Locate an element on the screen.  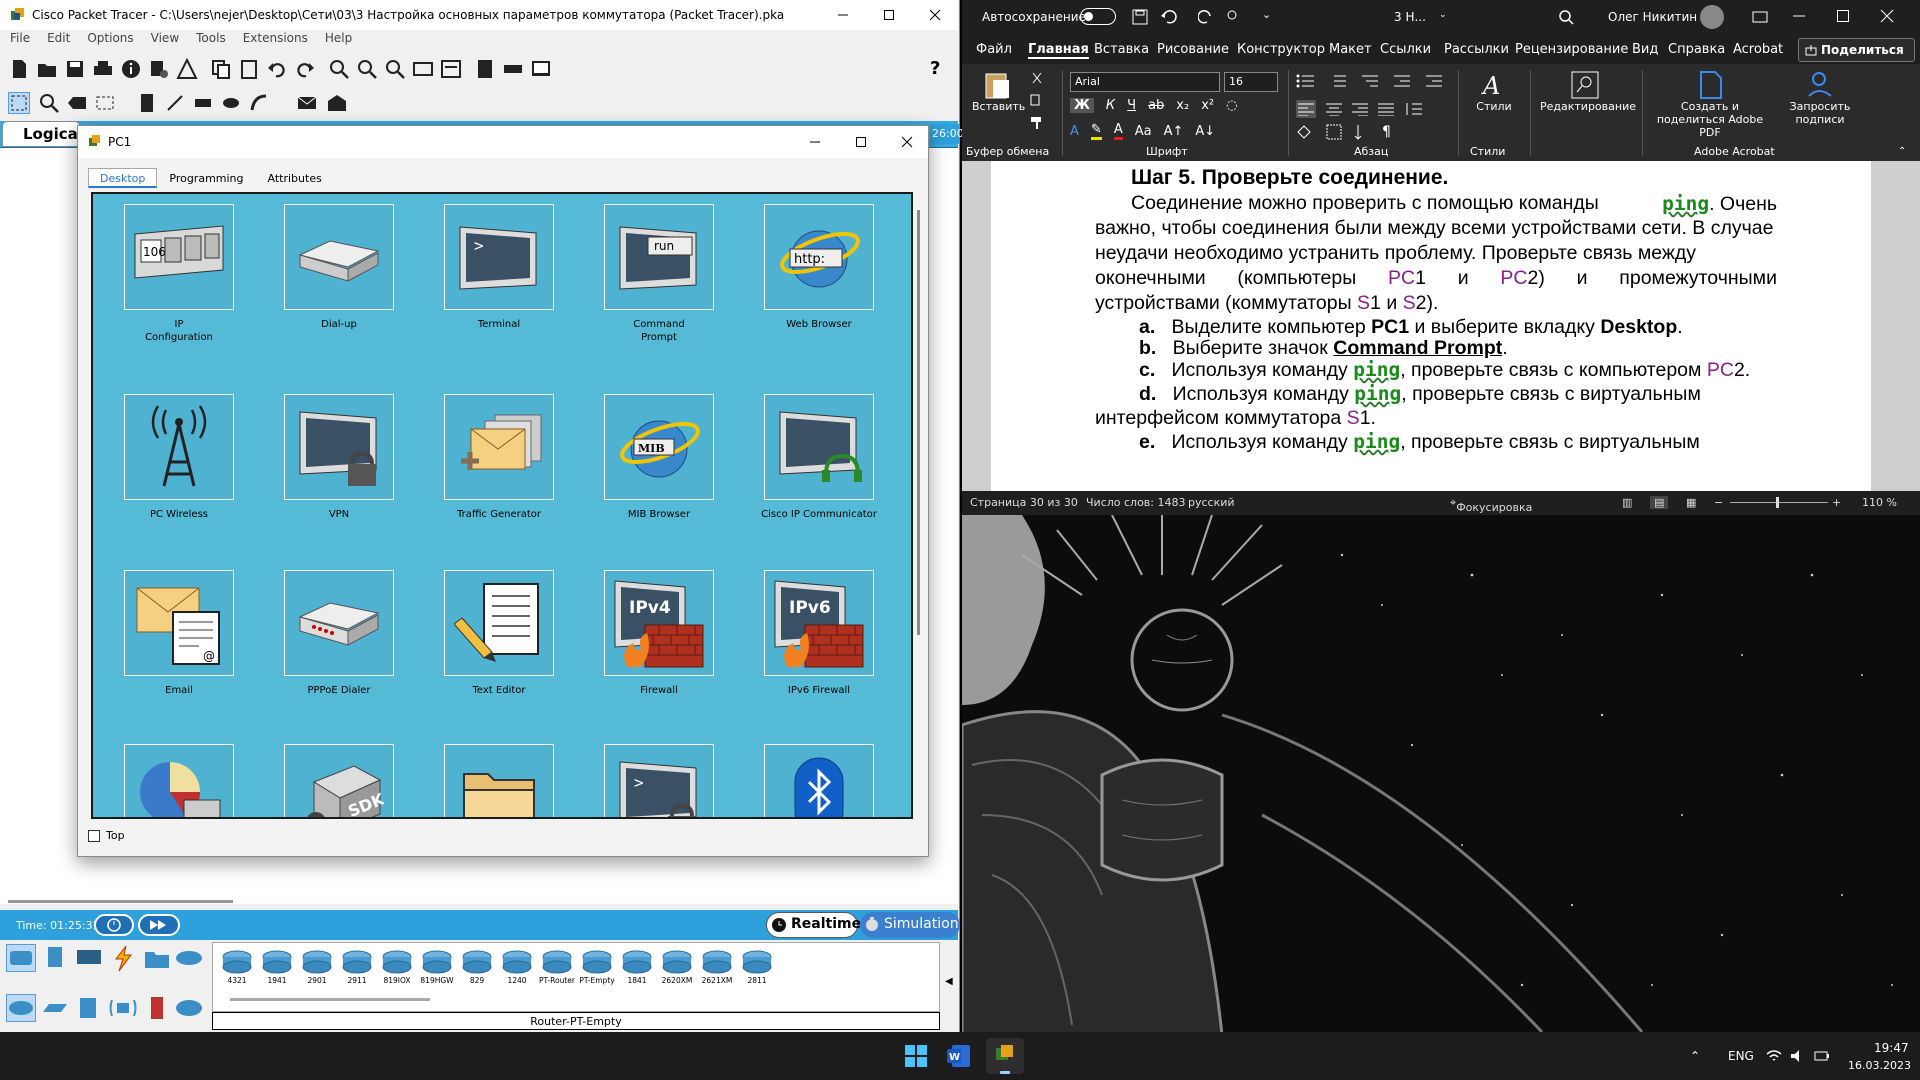
inspect-icon is located at coordinates (49, 103).